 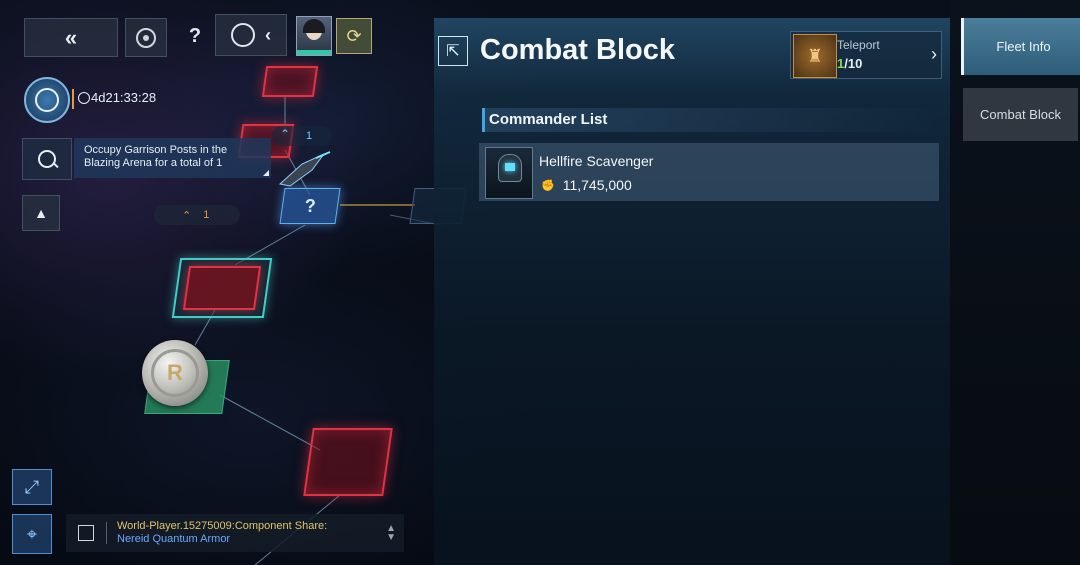 I want to click on commander-icon, so click(x=243, y=35).